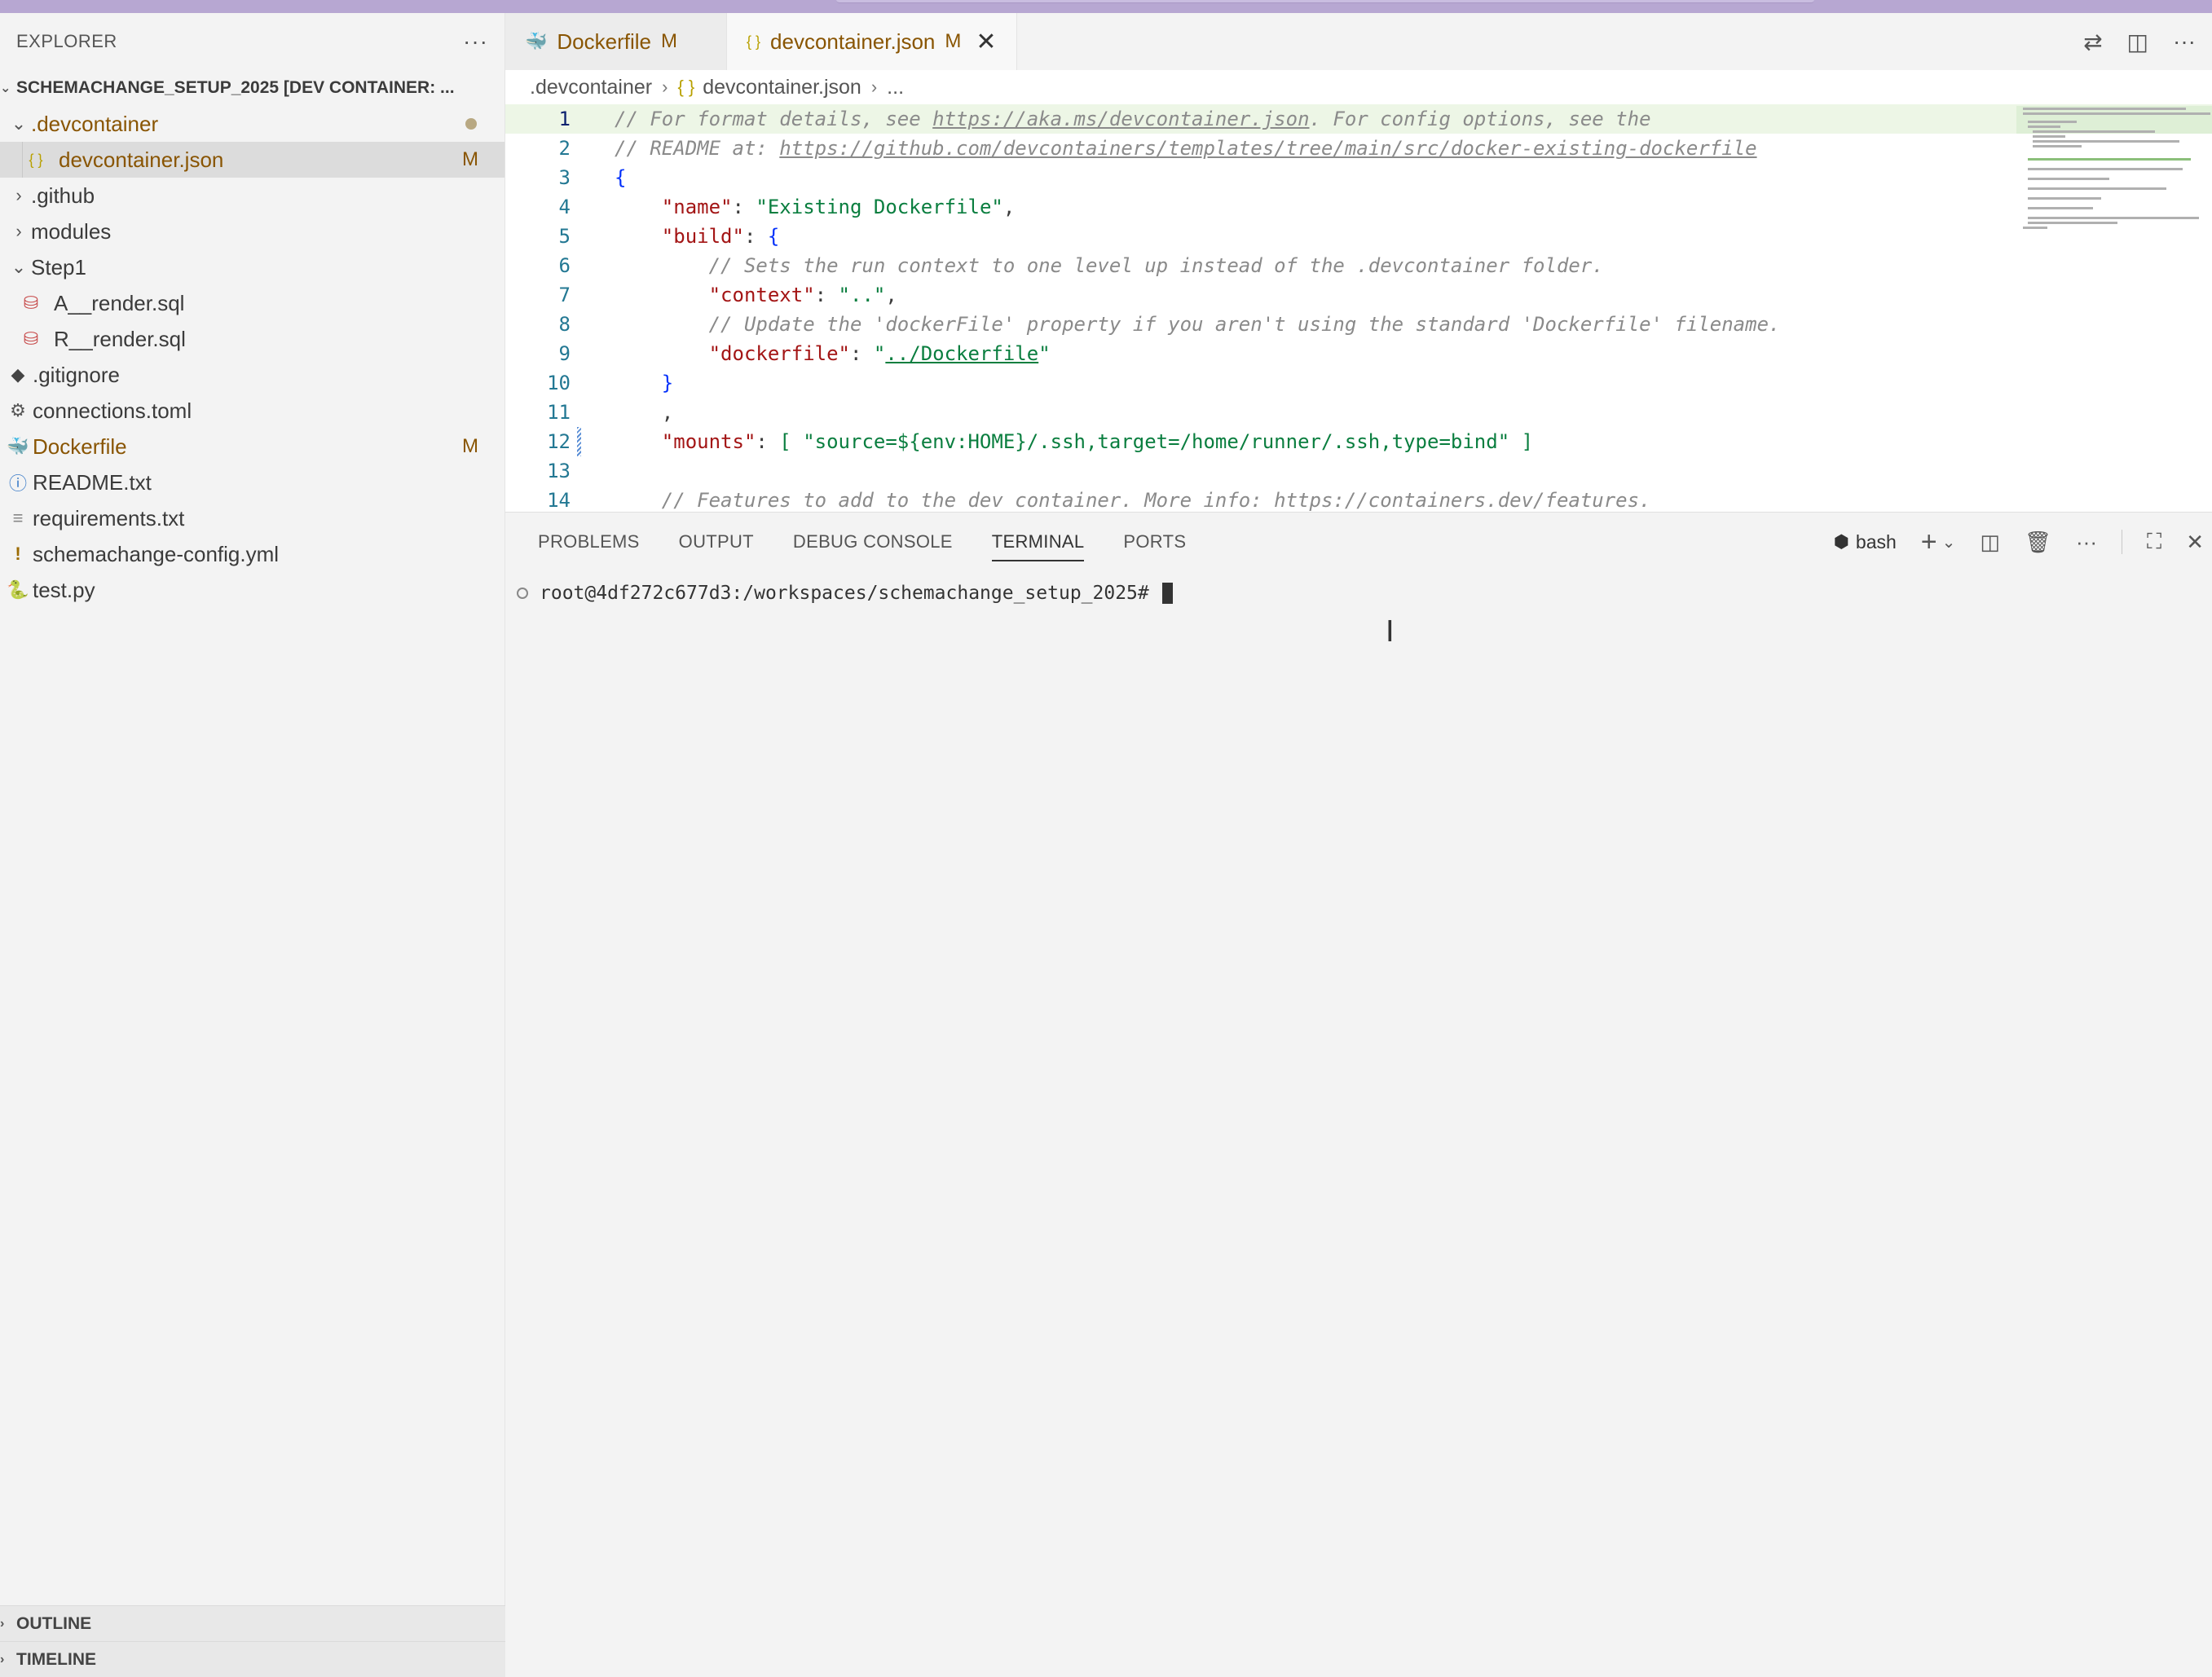 The image size is (2212, 1677). I want to click on tree-item-r-render-sql: ⛁ R__render.sql, so click(253, 339).